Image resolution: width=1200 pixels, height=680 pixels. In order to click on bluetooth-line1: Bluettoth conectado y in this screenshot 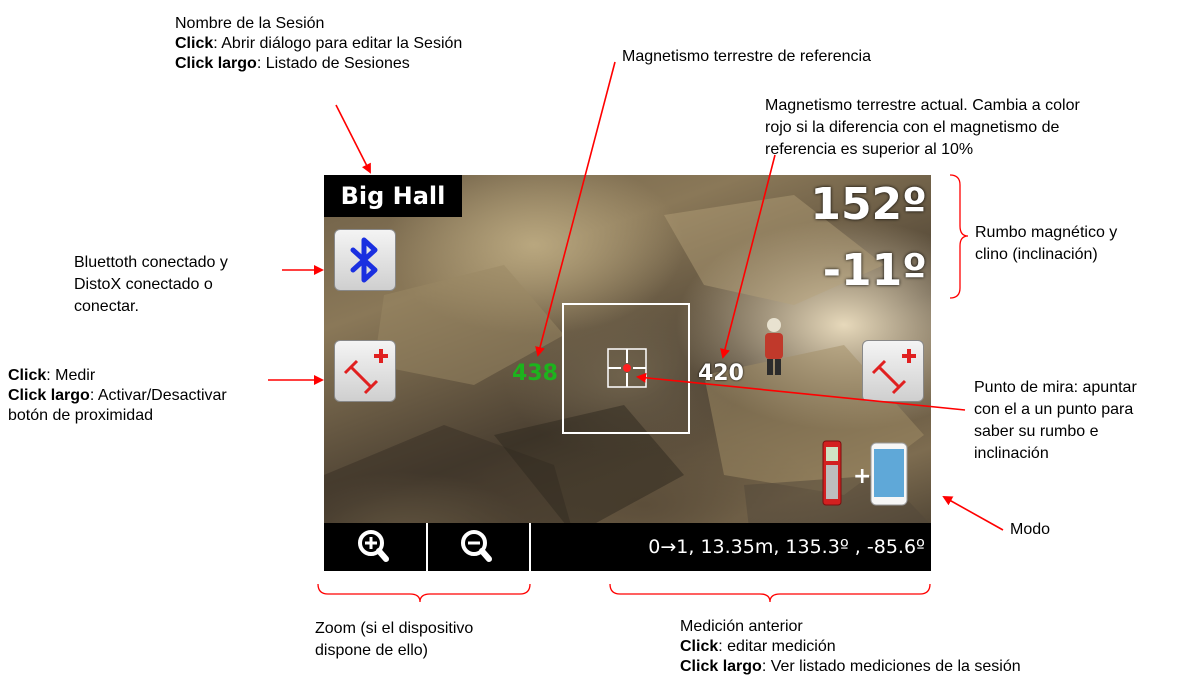, I will do `click(151, 262)`.